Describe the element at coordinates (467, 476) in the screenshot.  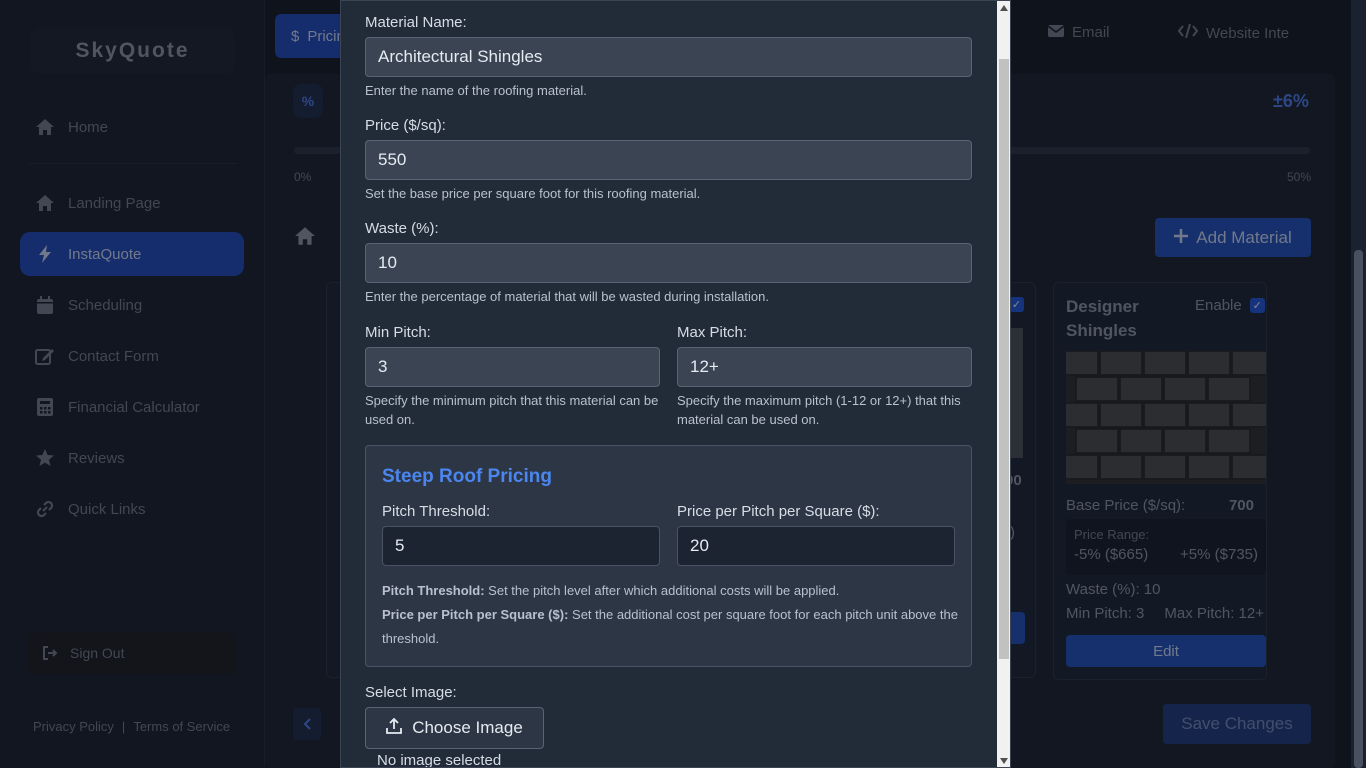
I see `steep-roof-title: Steep Roof Pricing` at that location.